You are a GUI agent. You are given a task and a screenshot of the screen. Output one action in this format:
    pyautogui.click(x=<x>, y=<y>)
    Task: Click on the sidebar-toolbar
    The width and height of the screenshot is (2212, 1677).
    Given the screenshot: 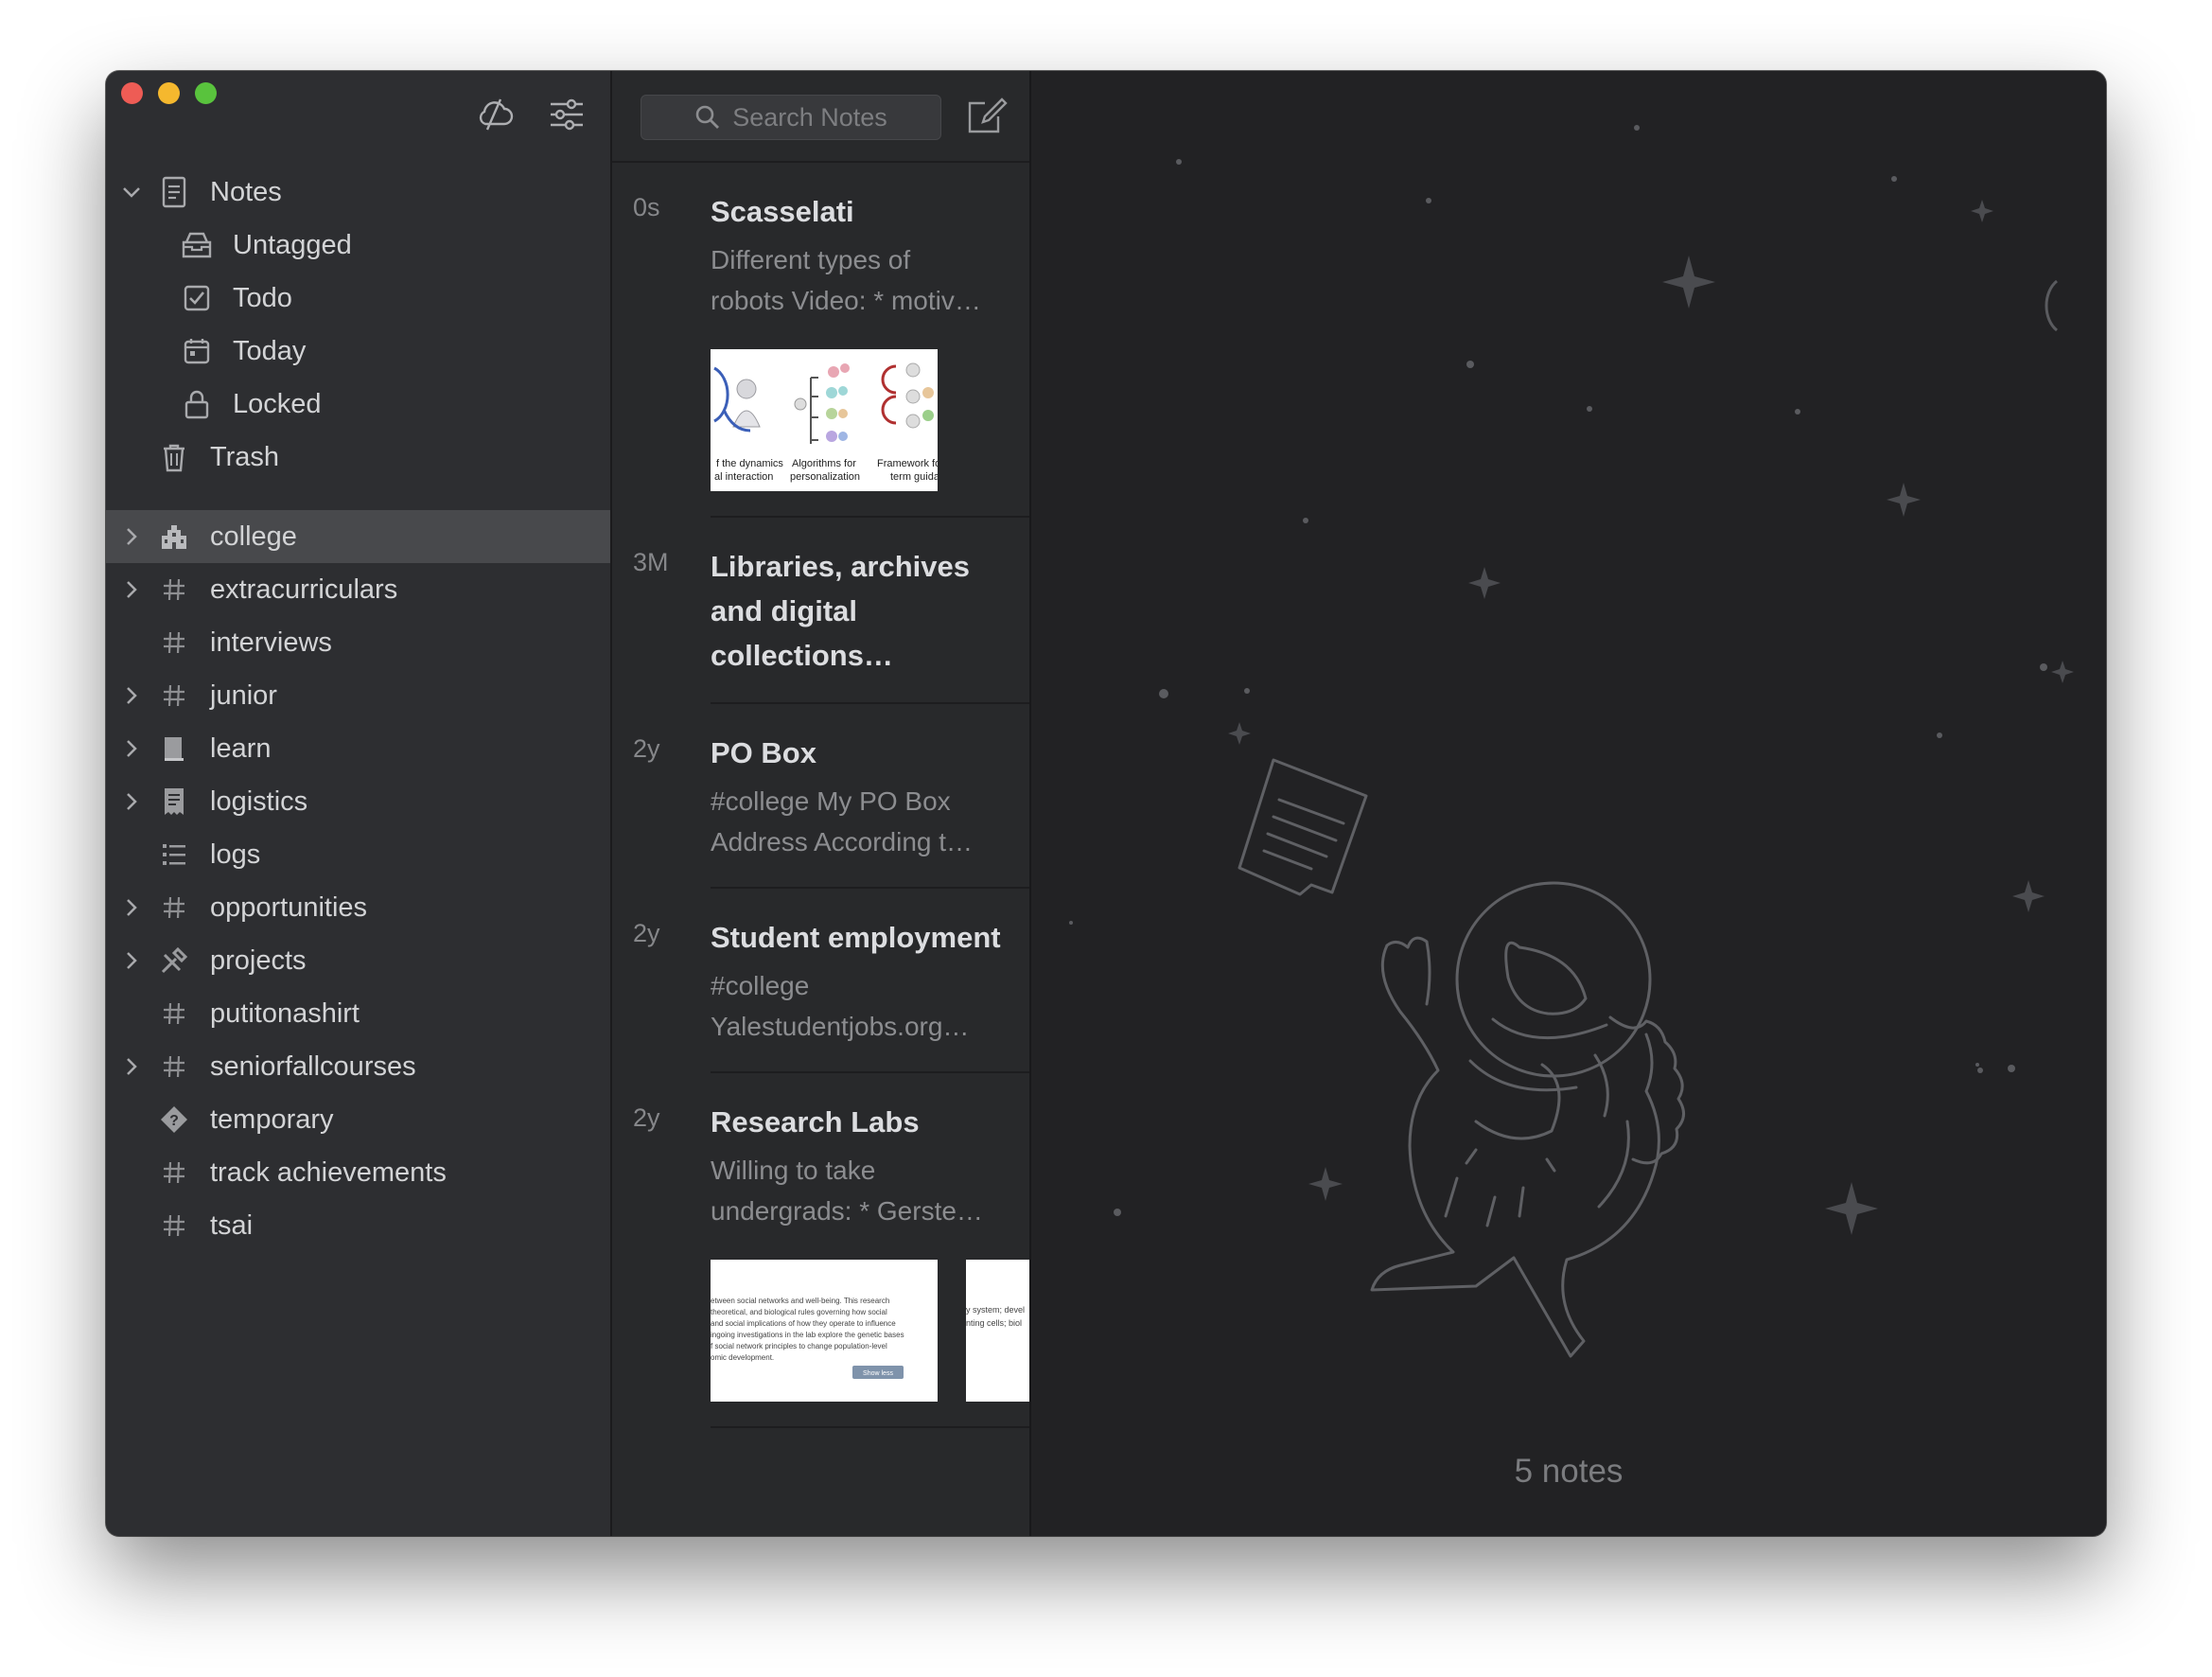 What is the action you would take?
    pyautogui.click(x=531, y=114)
    